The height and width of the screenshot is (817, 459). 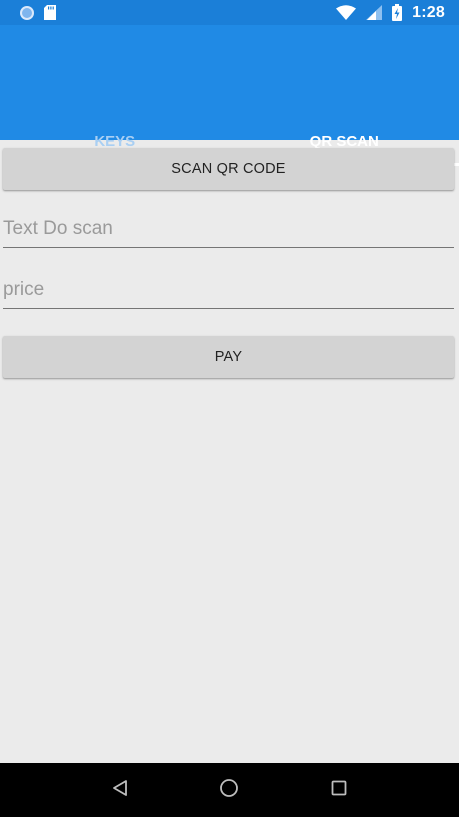 I want to click on scan-qr-code-button: SCAN QR CODE, so click(x=228, y=169).